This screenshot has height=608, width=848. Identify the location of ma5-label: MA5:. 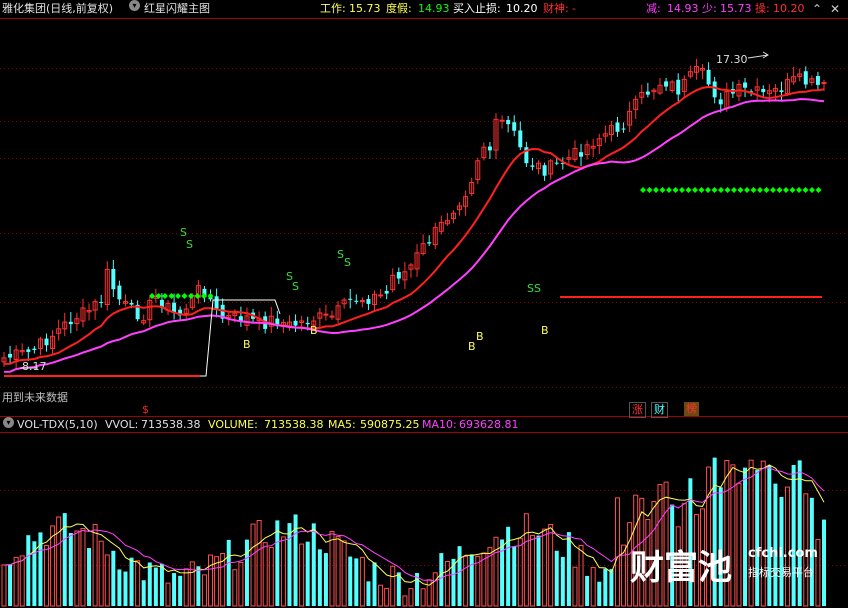
(342, 424).